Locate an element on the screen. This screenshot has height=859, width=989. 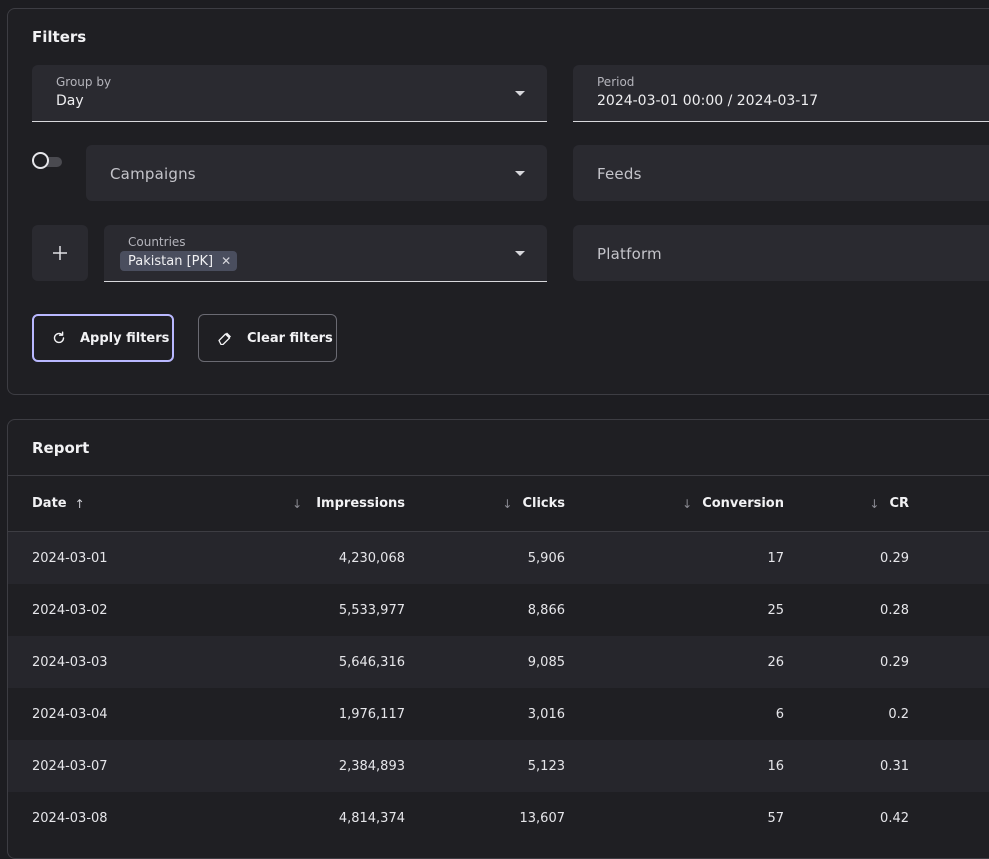
toggle-knob is located at coordinates (40, 160).